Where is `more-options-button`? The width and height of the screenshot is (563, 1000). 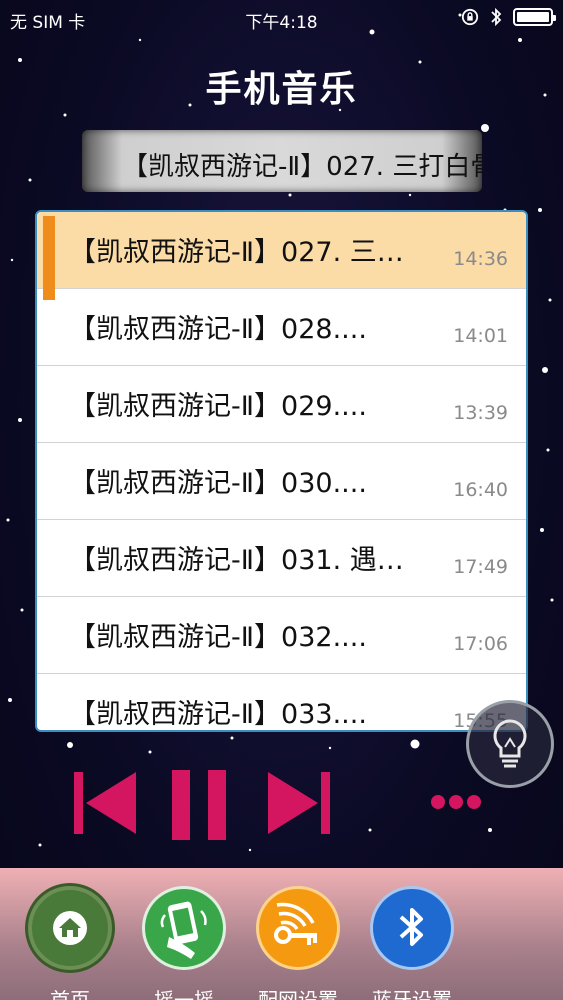 more-options-button is located at coordinates (456, 802).